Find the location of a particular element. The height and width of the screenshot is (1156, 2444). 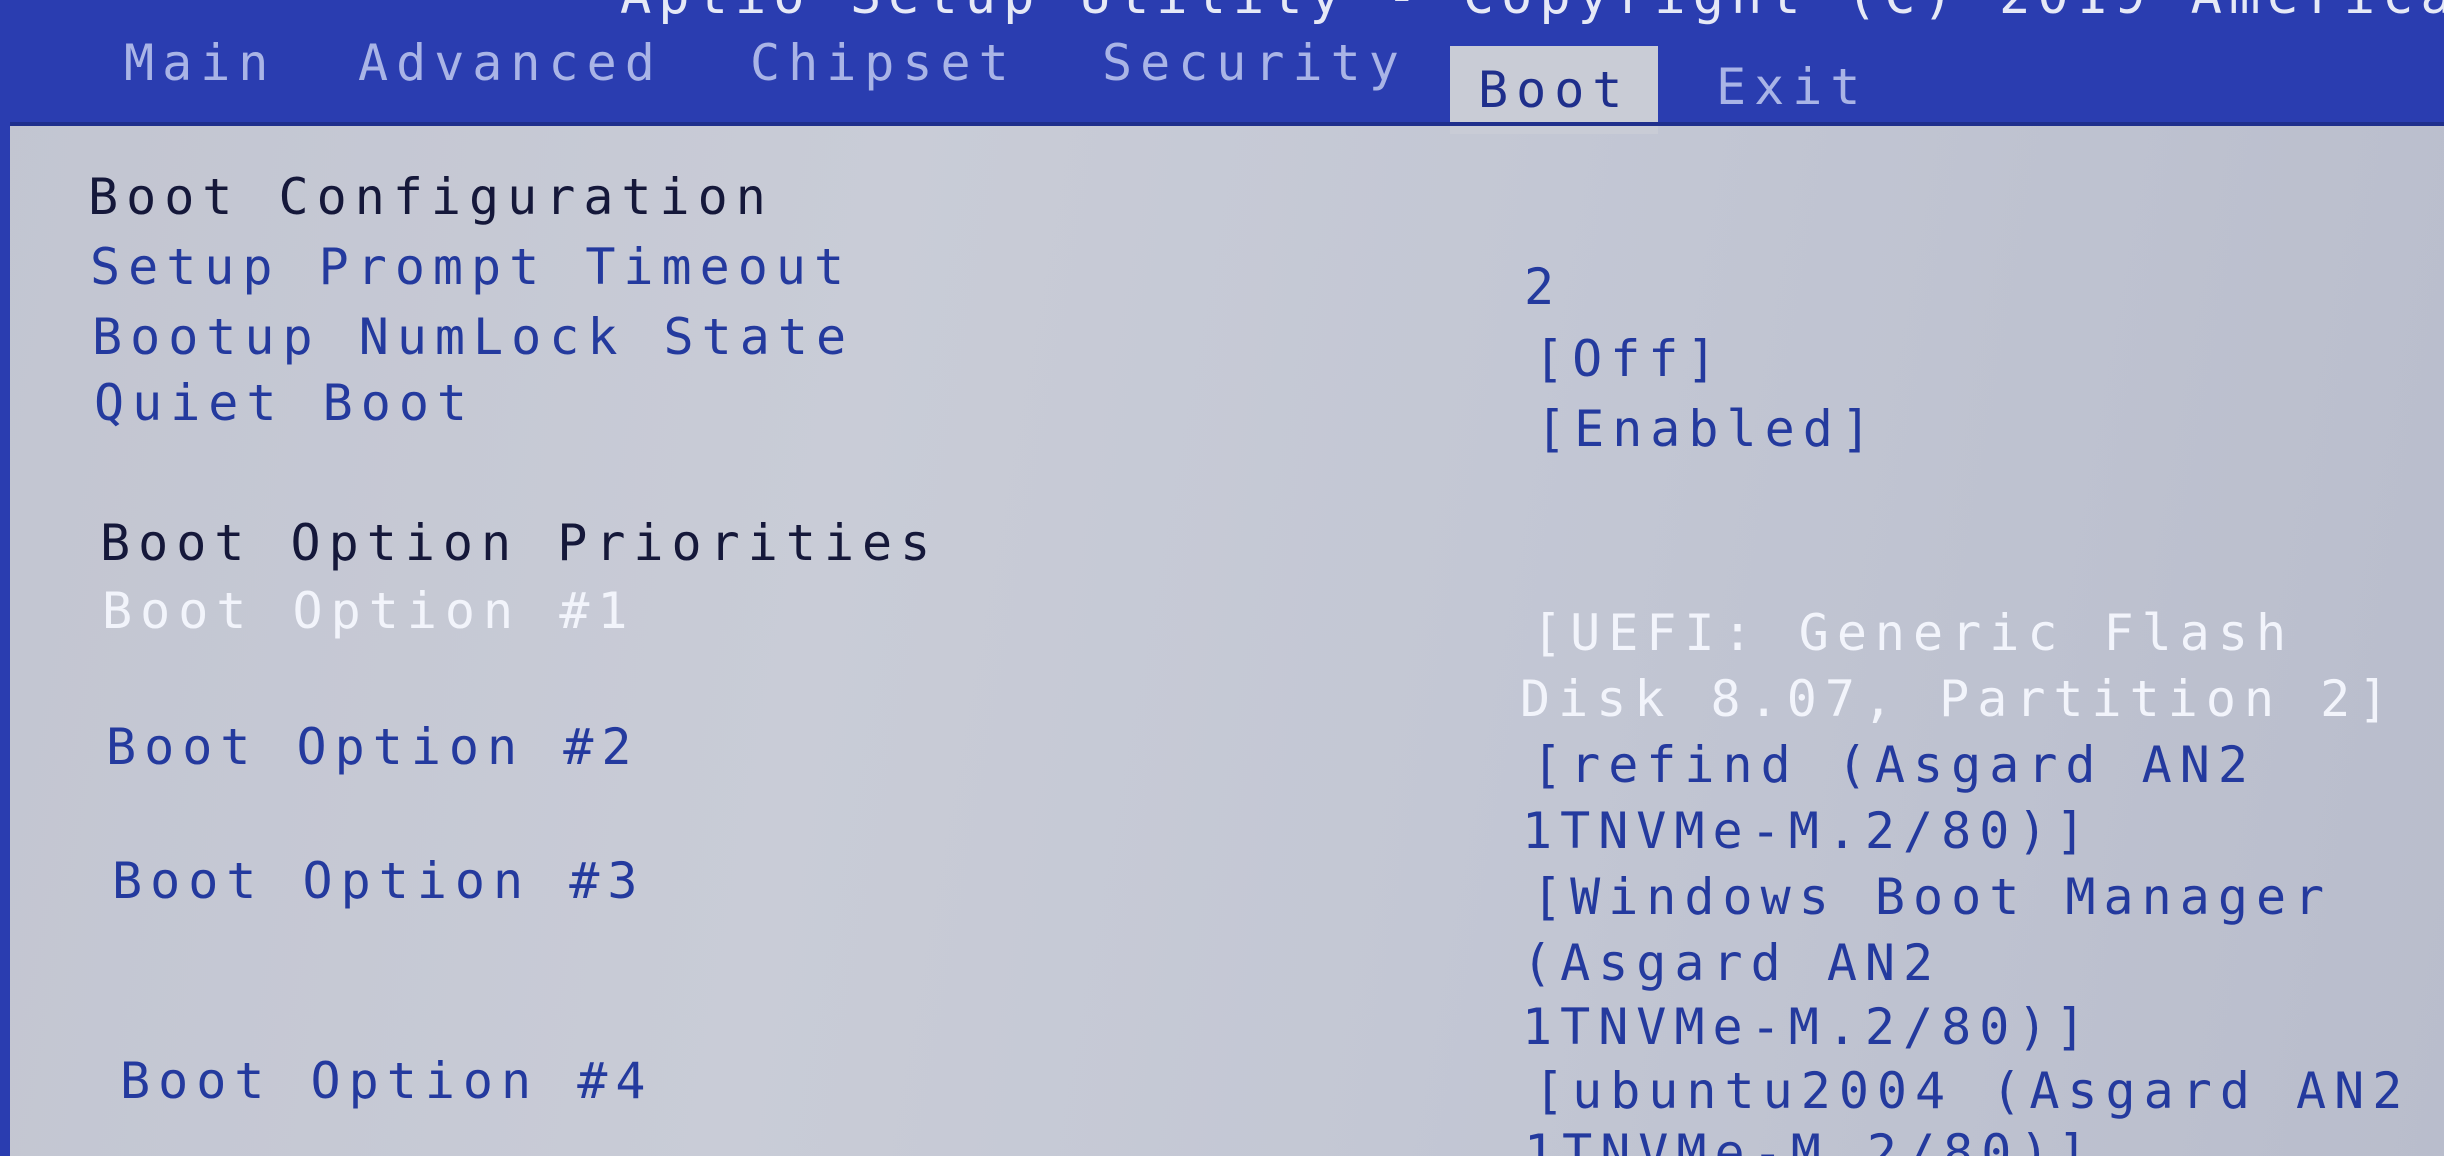

boot-option-3-value-line-3: 1TNVMe-M.2/80)] is located at coordinates (1808, 1027).